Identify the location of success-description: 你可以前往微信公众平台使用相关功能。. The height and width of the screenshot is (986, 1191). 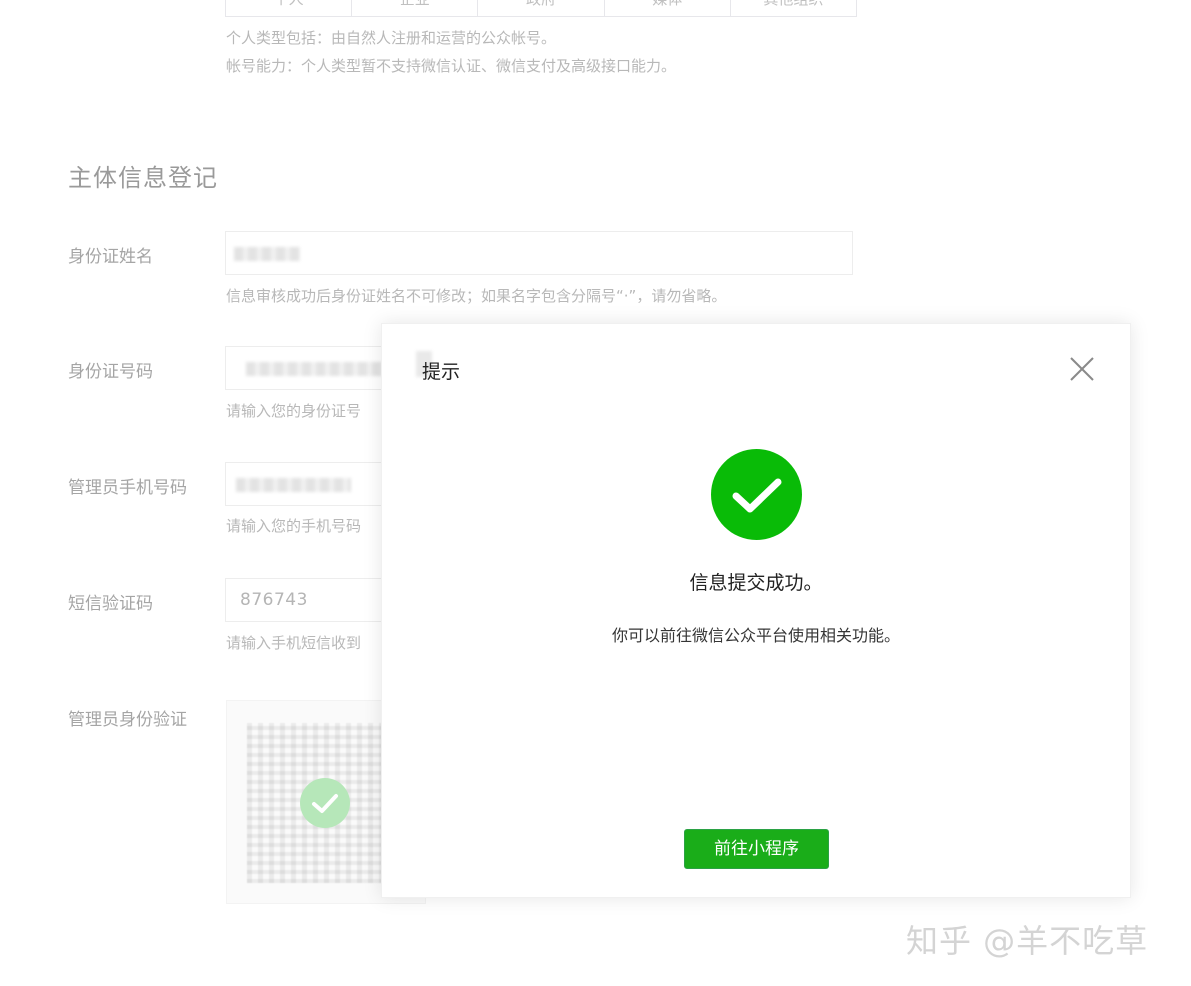
(755, 635).